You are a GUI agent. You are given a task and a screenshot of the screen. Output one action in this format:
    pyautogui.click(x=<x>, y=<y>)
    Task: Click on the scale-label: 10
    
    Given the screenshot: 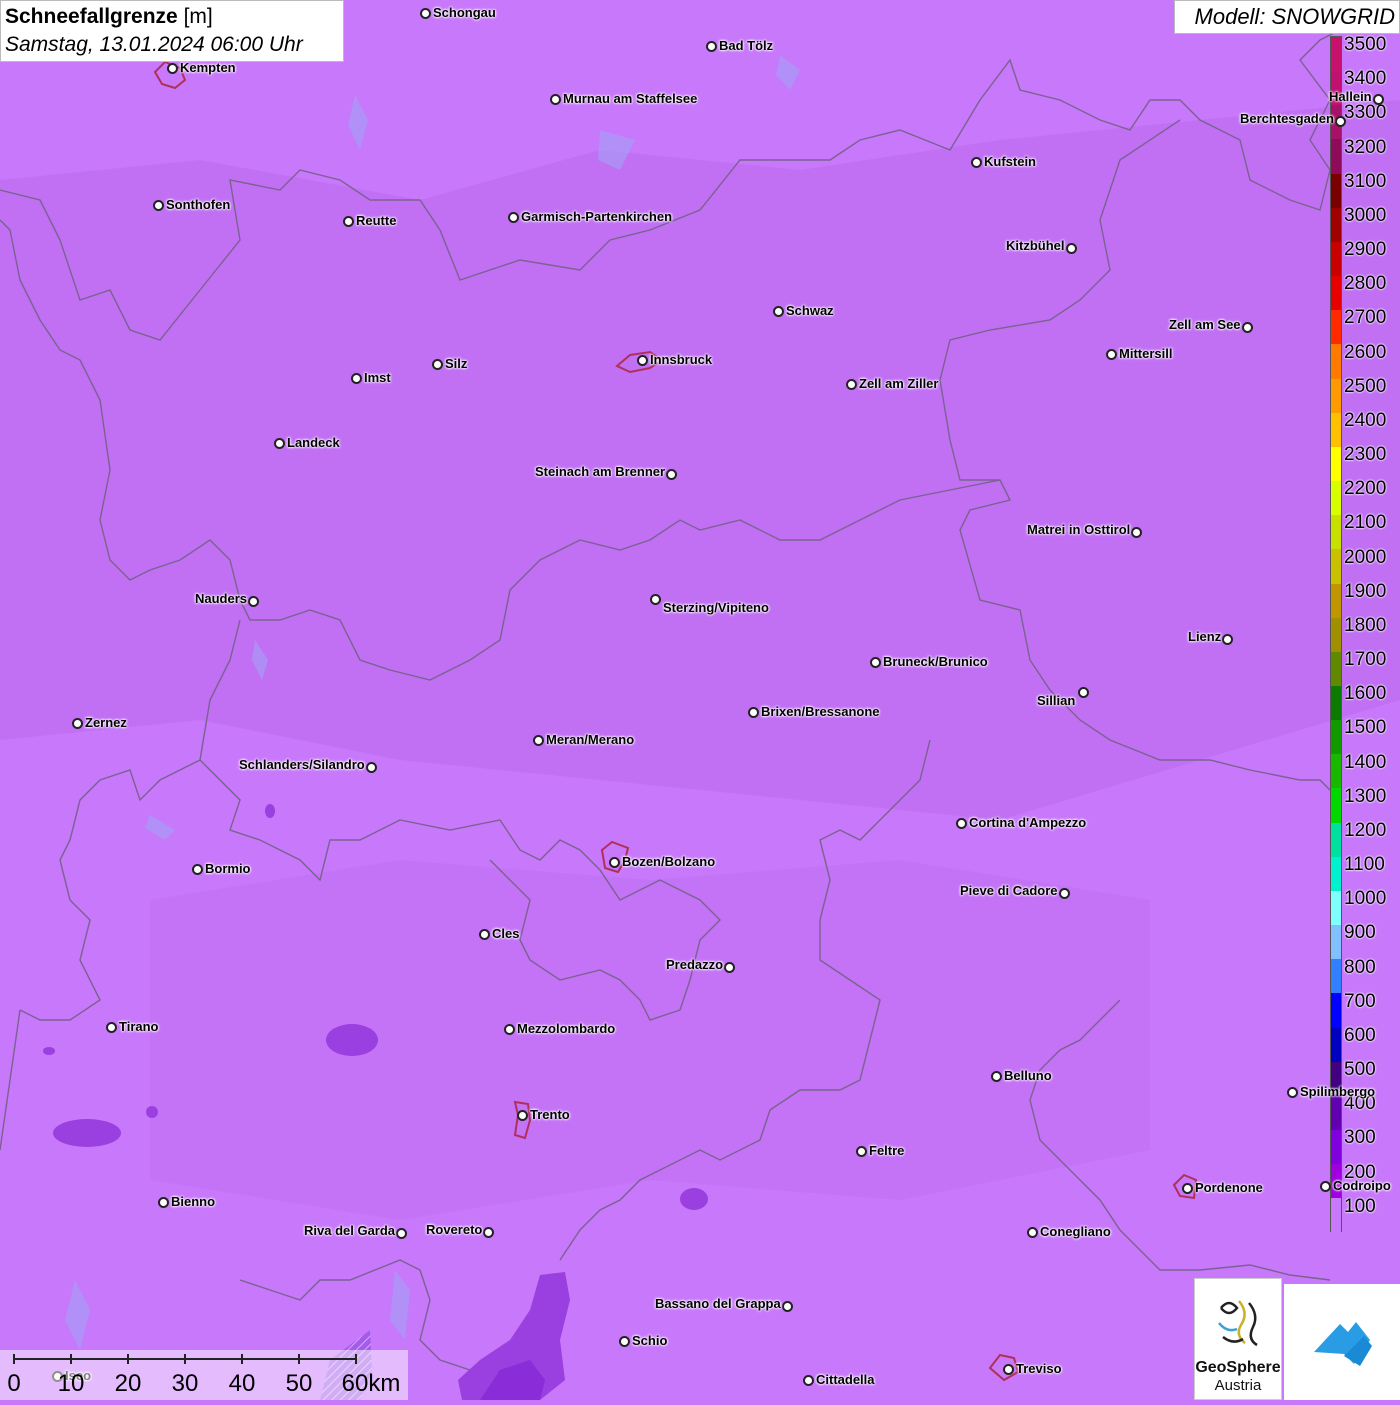 What is the action you would take?
    pyautogui.click(x=71, y=1383)
    